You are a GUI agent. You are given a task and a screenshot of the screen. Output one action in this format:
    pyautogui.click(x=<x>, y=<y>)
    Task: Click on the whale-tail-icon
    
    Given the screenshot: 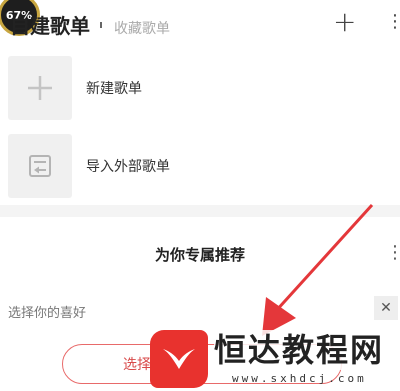 What is the action you would take?
    pyautogui.click(x=179, y=359)
    